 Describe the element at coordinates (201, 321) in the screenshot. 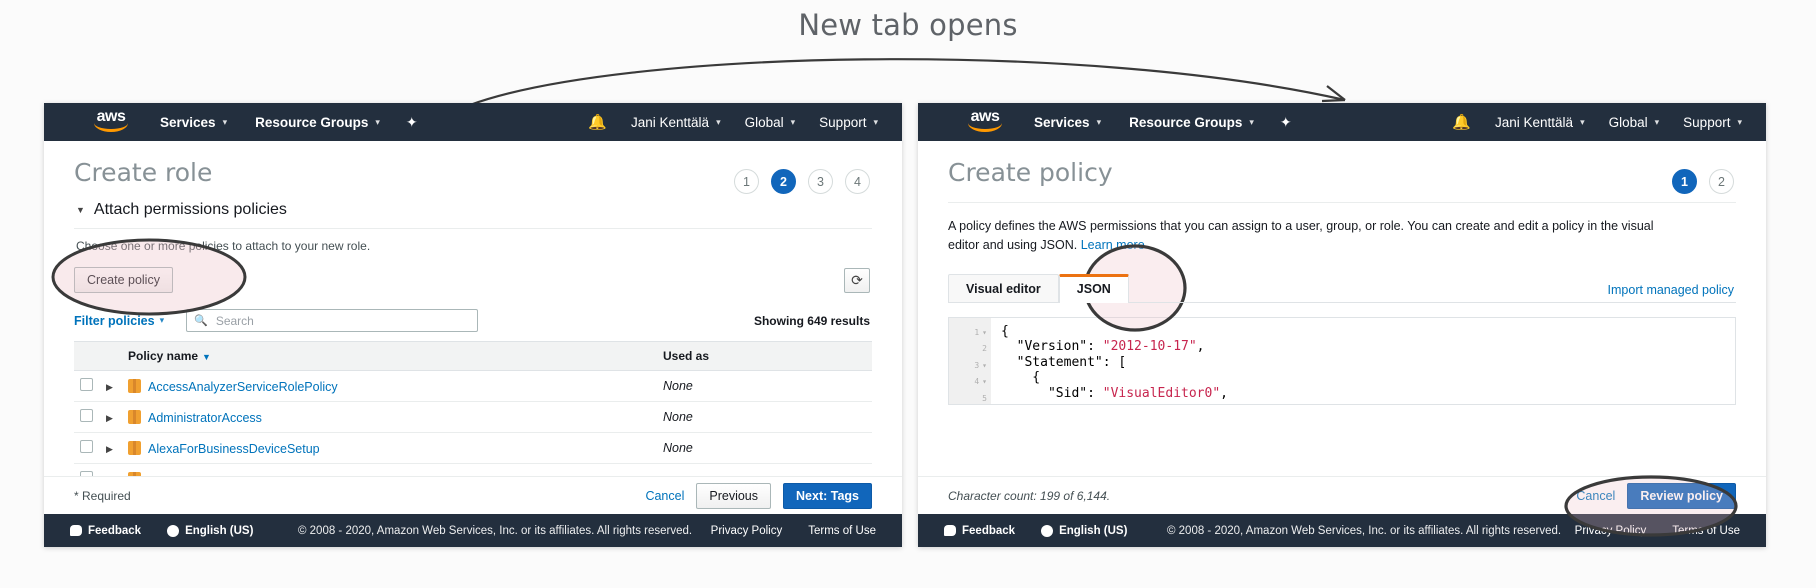

I see `search-icon: 🔍` at that location.